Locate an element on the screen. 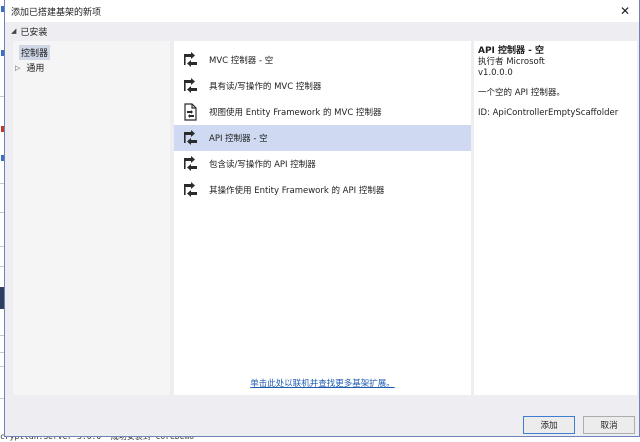 This screenshot has width=640, height=442. detail-title: API 控制器 - 空 is located at coordinates (511, 51).